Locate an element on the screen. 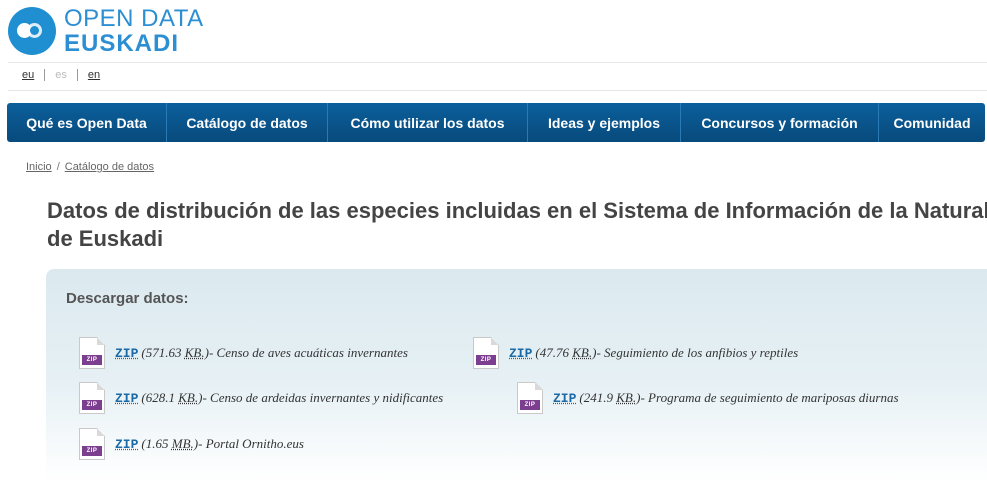 The width and height of the screenshot is (987, 482). header-divider-top is located at coordinates (497, 62).